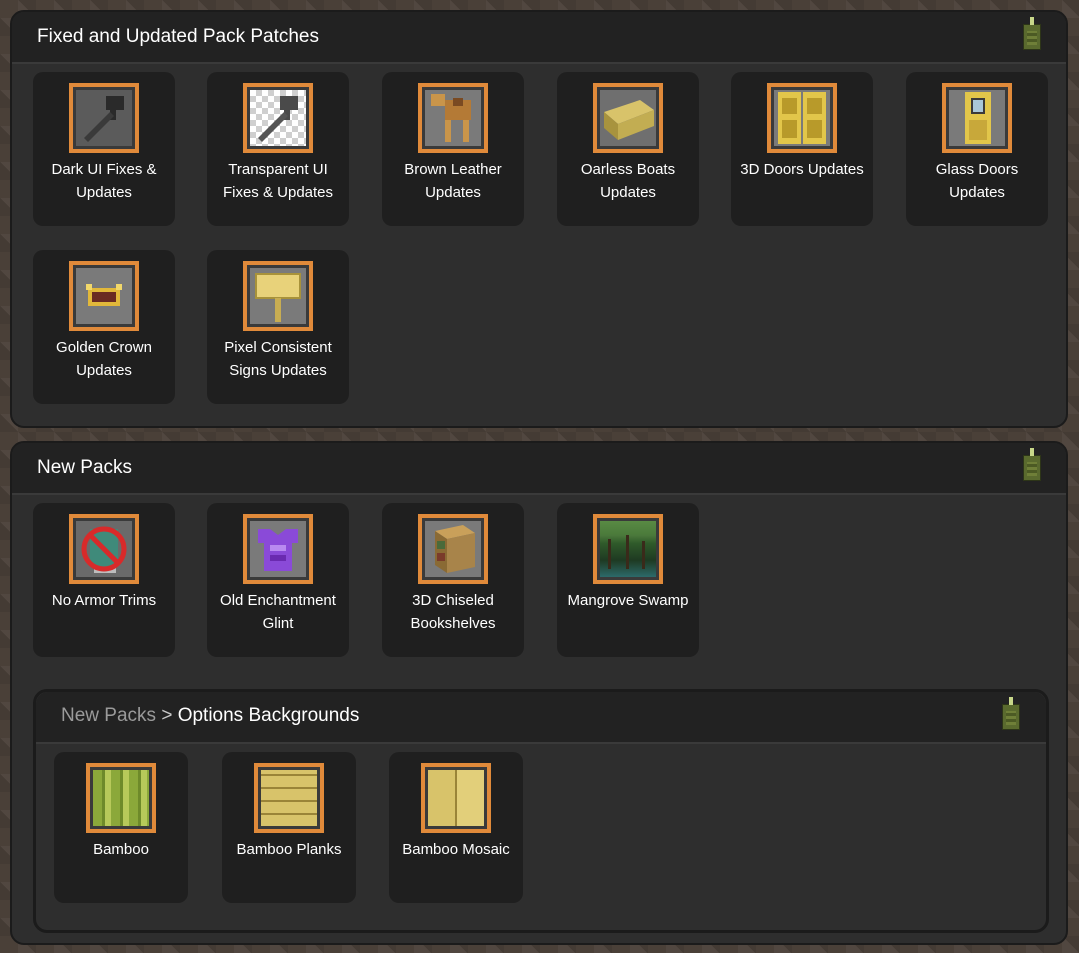  I want to click on pack-tile: Golden Crown Updates, so click(104, 327).